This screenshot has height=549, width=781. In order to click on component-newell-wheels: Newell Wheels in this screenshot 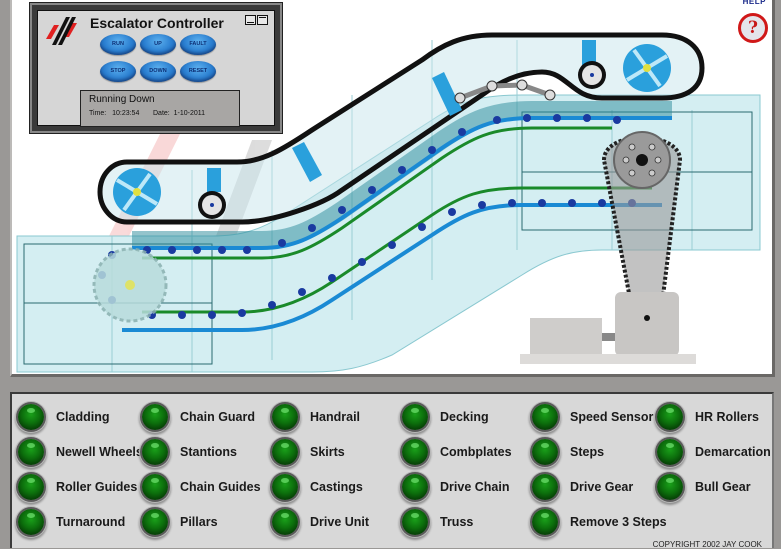, I will do `click(80, 452)`.